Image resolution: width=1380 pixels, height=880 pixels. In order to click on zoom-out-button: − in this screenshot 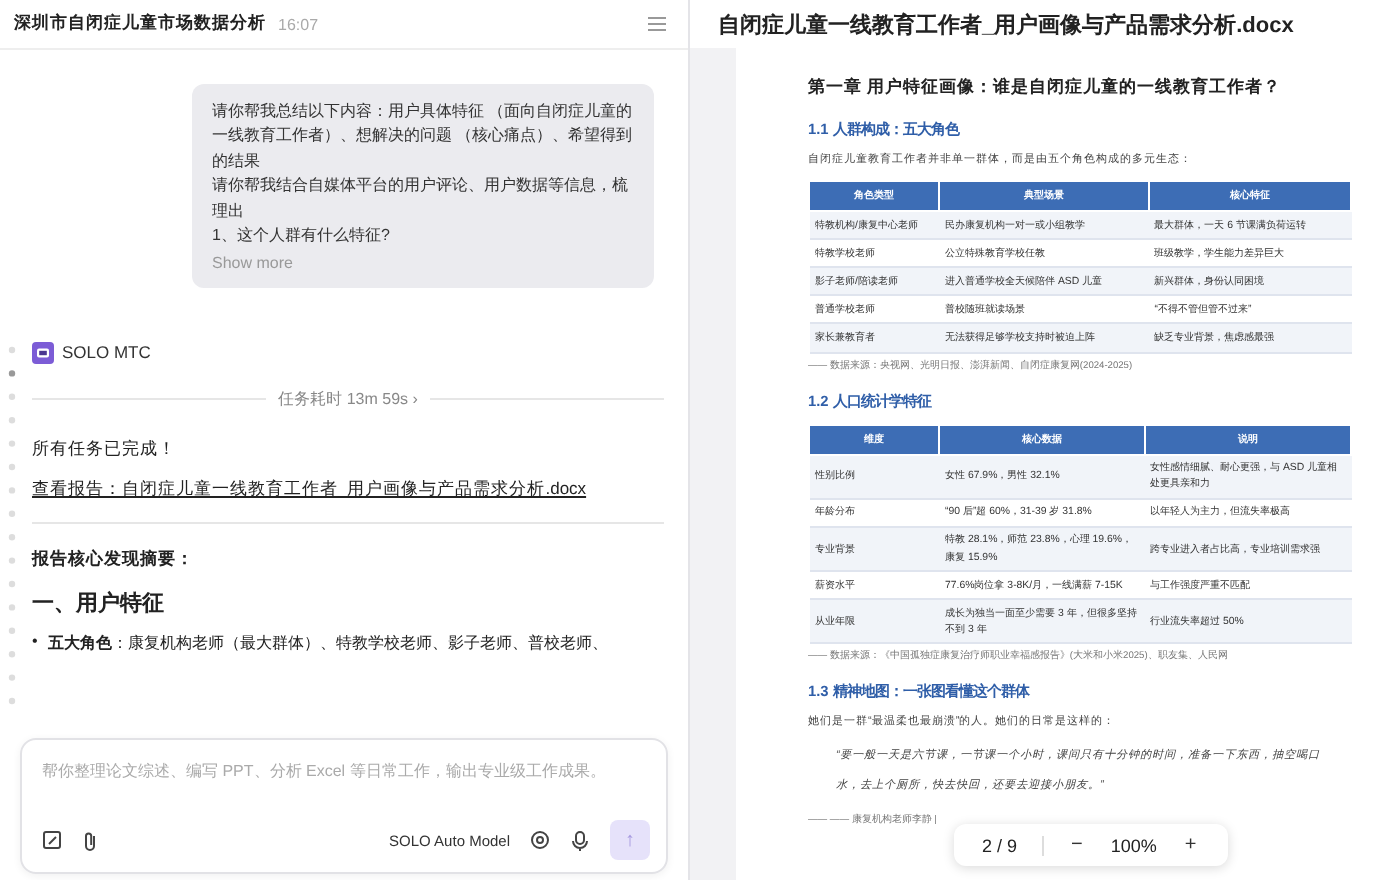, I will do `click(1077, 845)`.